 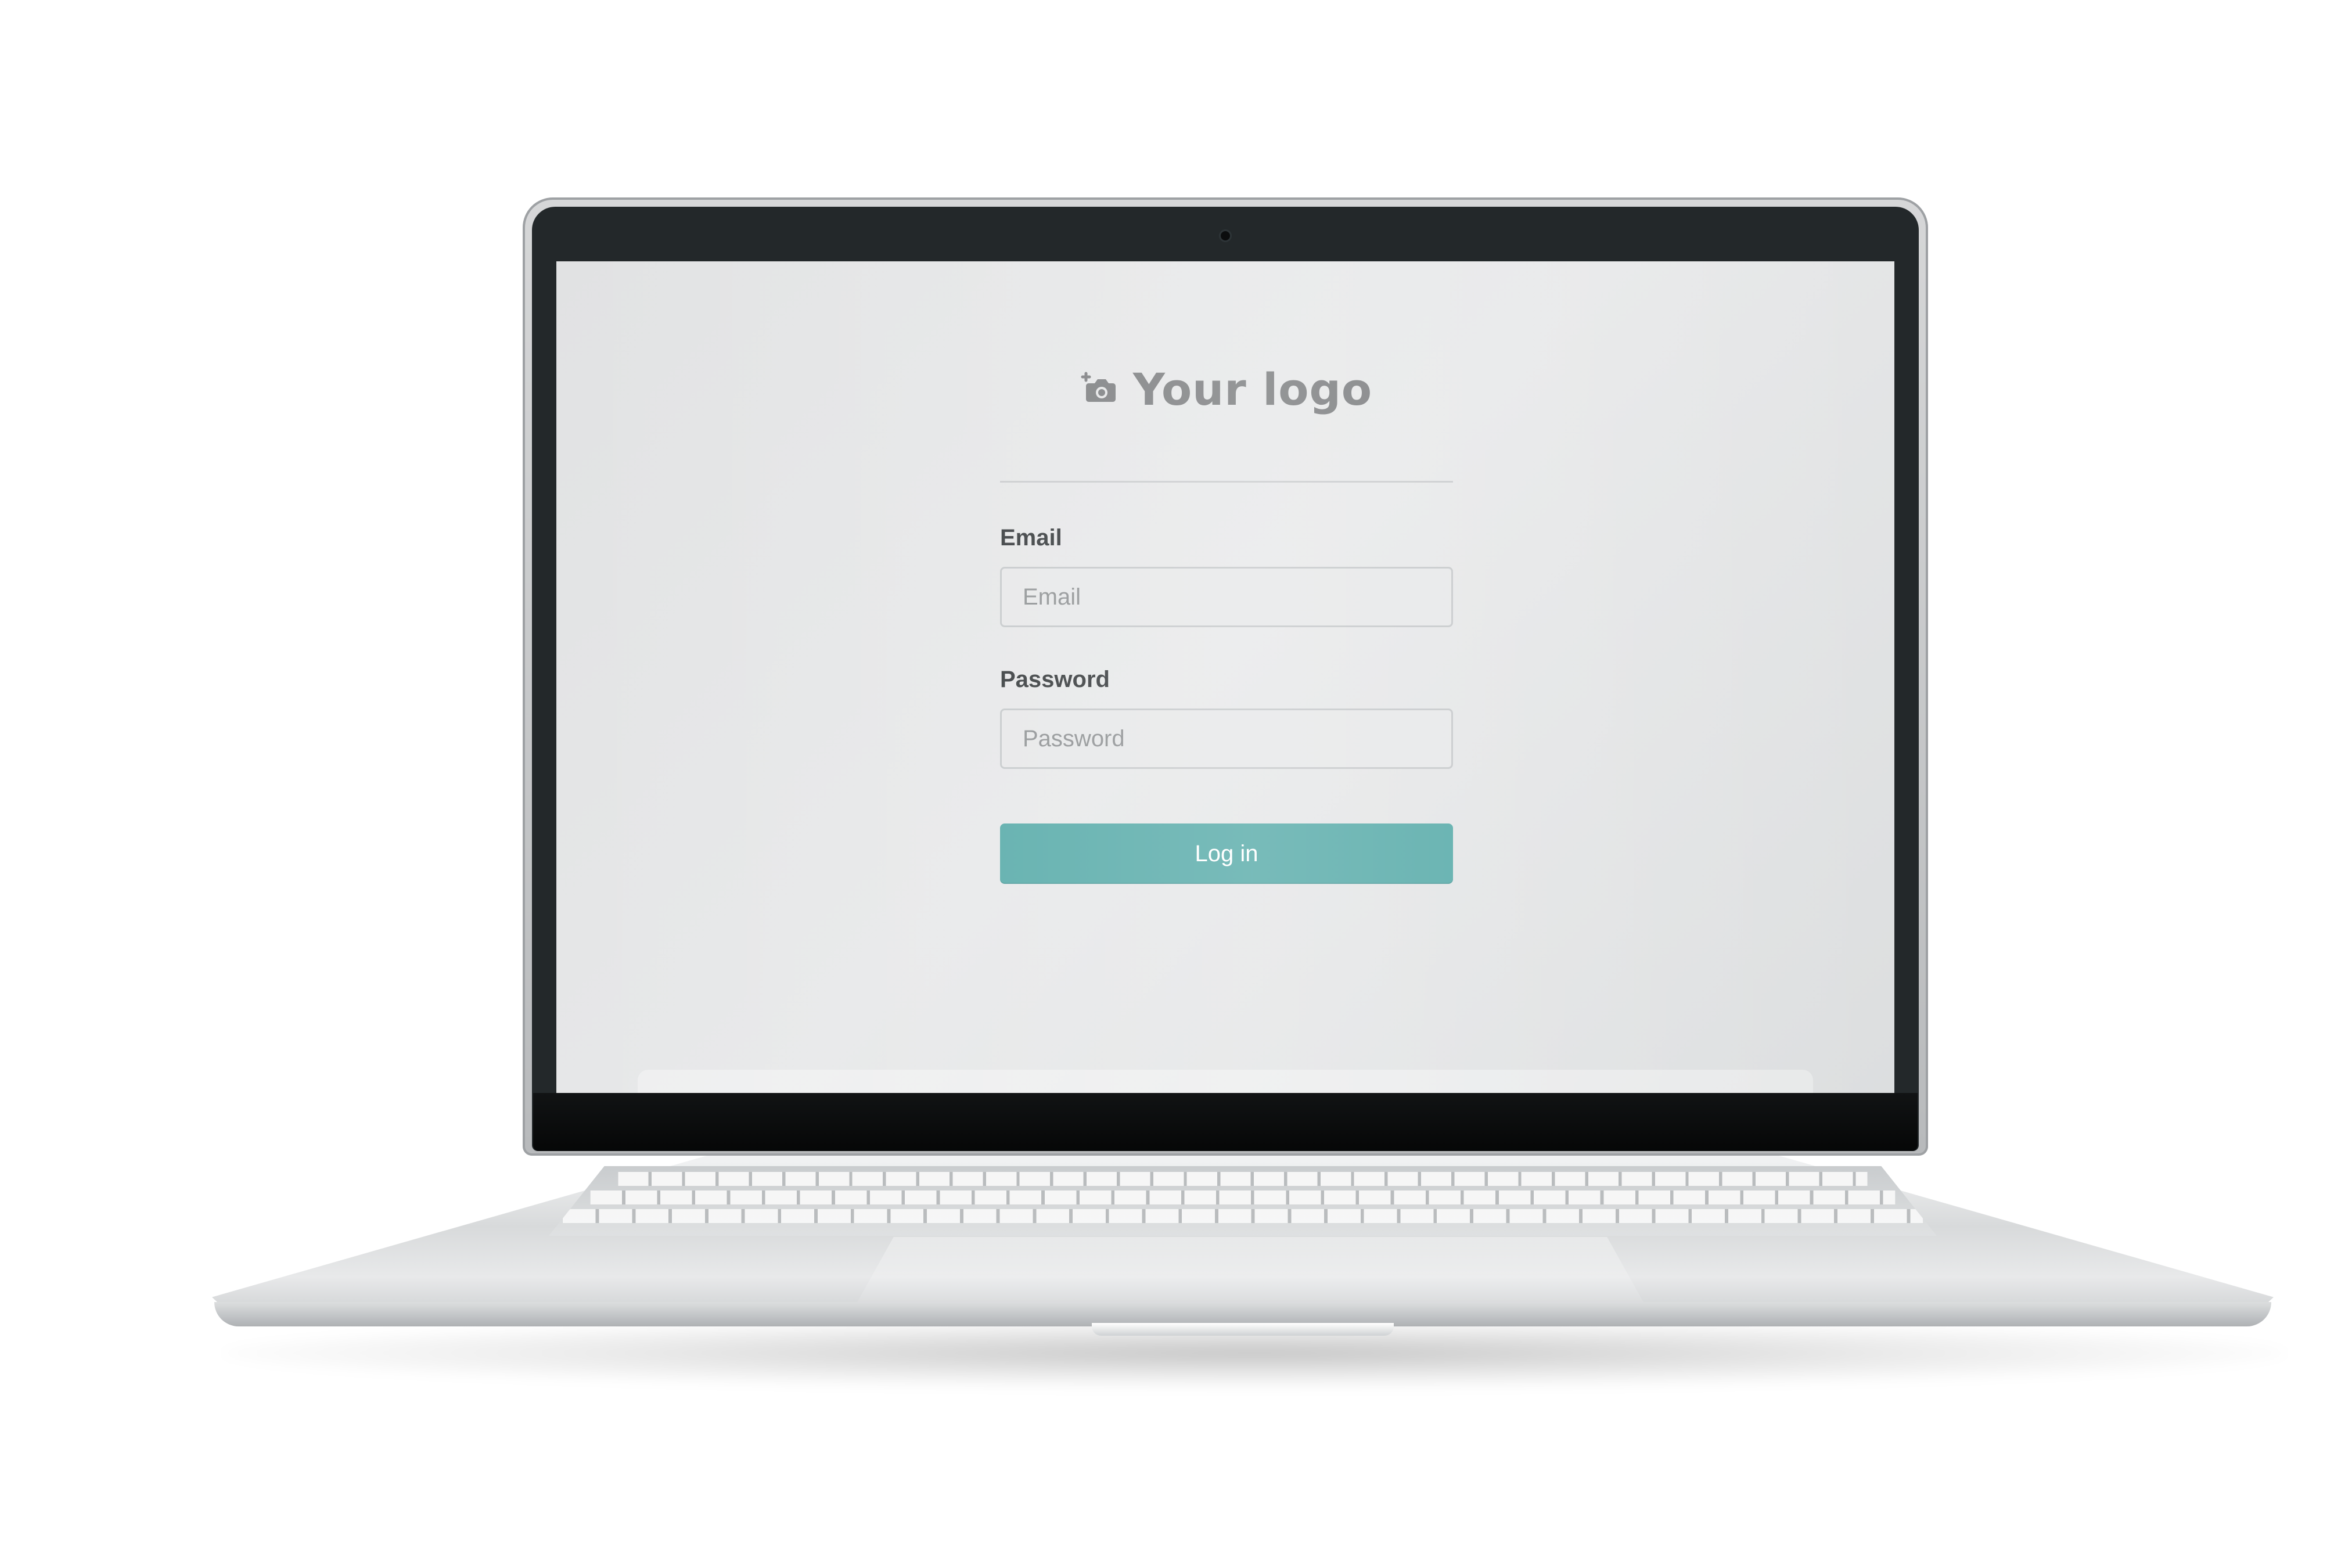 What do you see at coordinates (1226, 1122) in the screenshot?
I see `screen-chin` at bounding box center [1226, 1122].